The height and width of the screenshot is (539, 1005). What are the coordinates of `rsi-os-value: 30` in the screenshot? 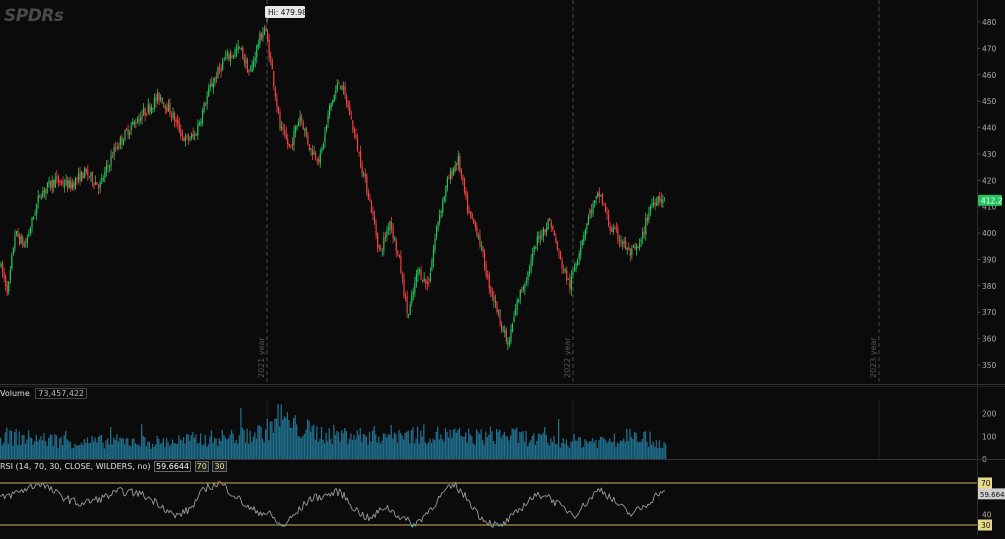 It's located at (219, 466).